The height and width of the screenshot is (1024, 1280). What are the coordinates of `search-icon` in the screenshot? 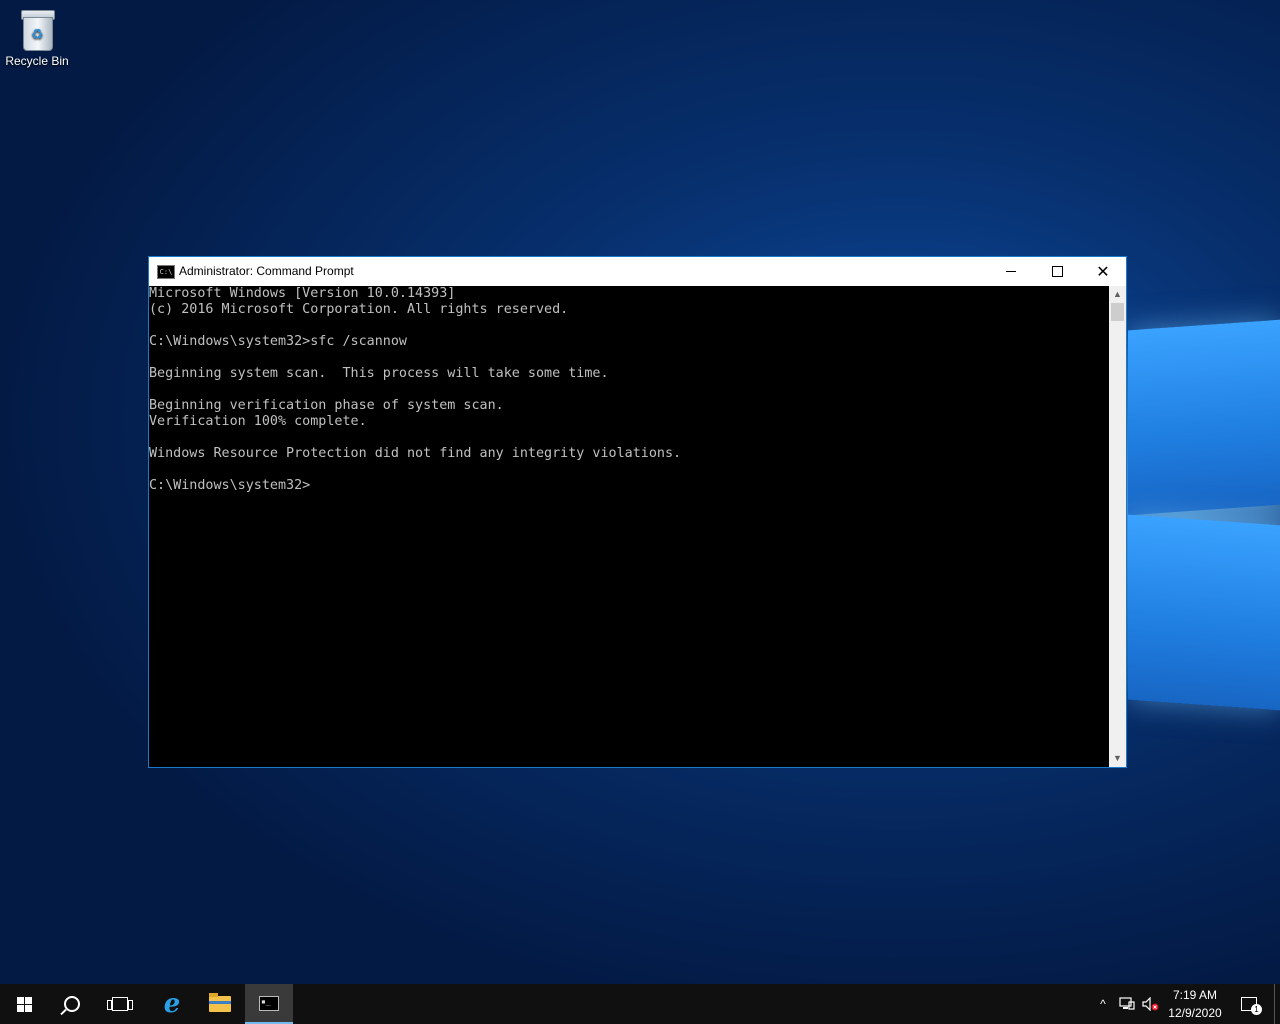 It's located at (72, 1004).